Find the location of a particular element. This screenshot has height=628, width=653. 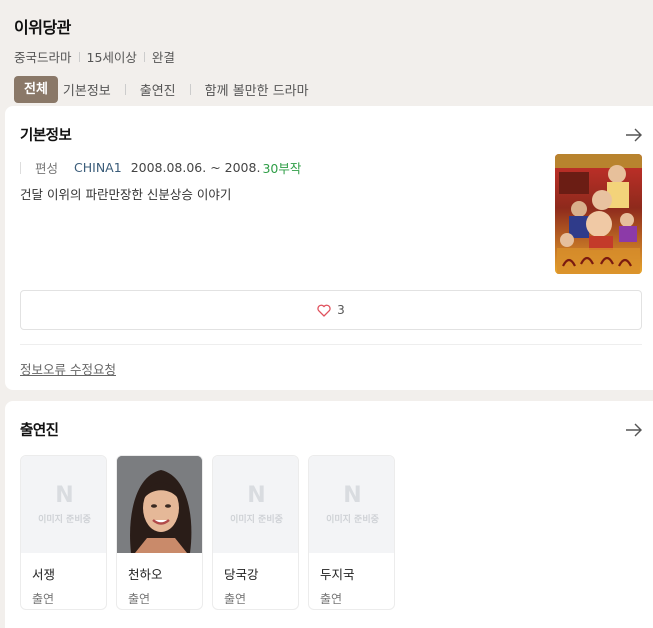

like-button: 3 is located at coordinates (331, 310).